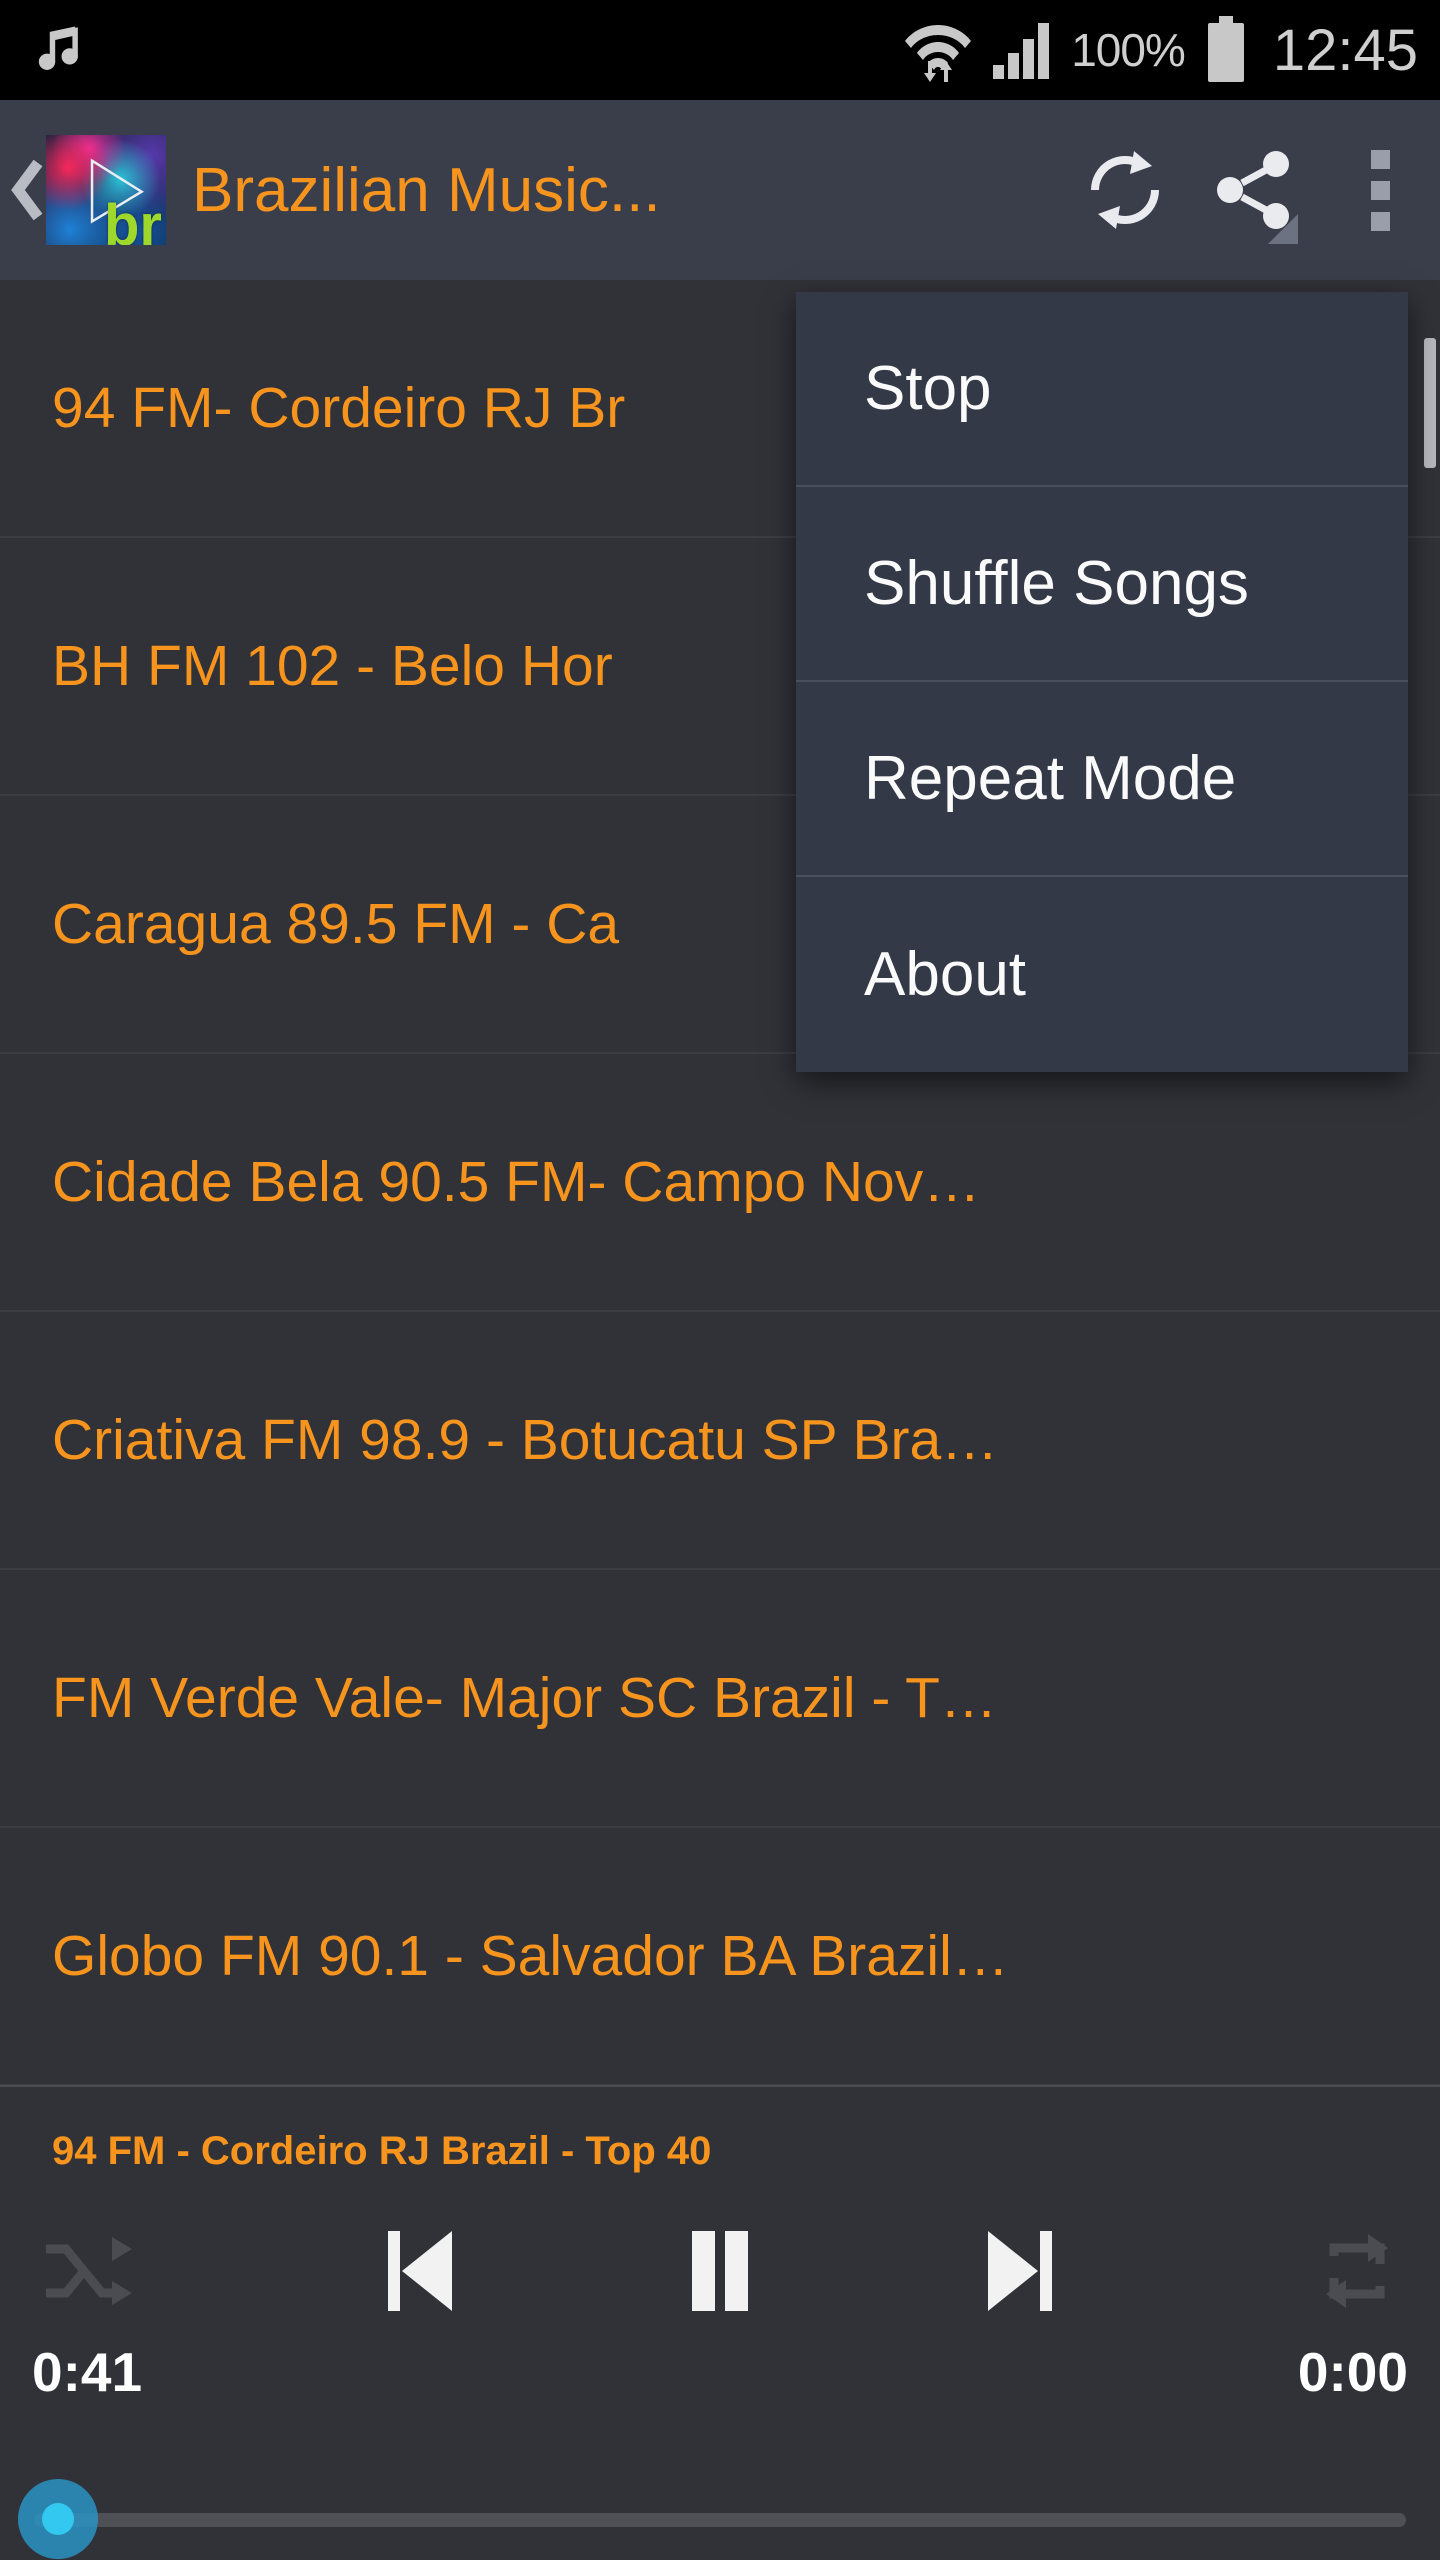  I want to click on pause-icon, so click(720, 2271).